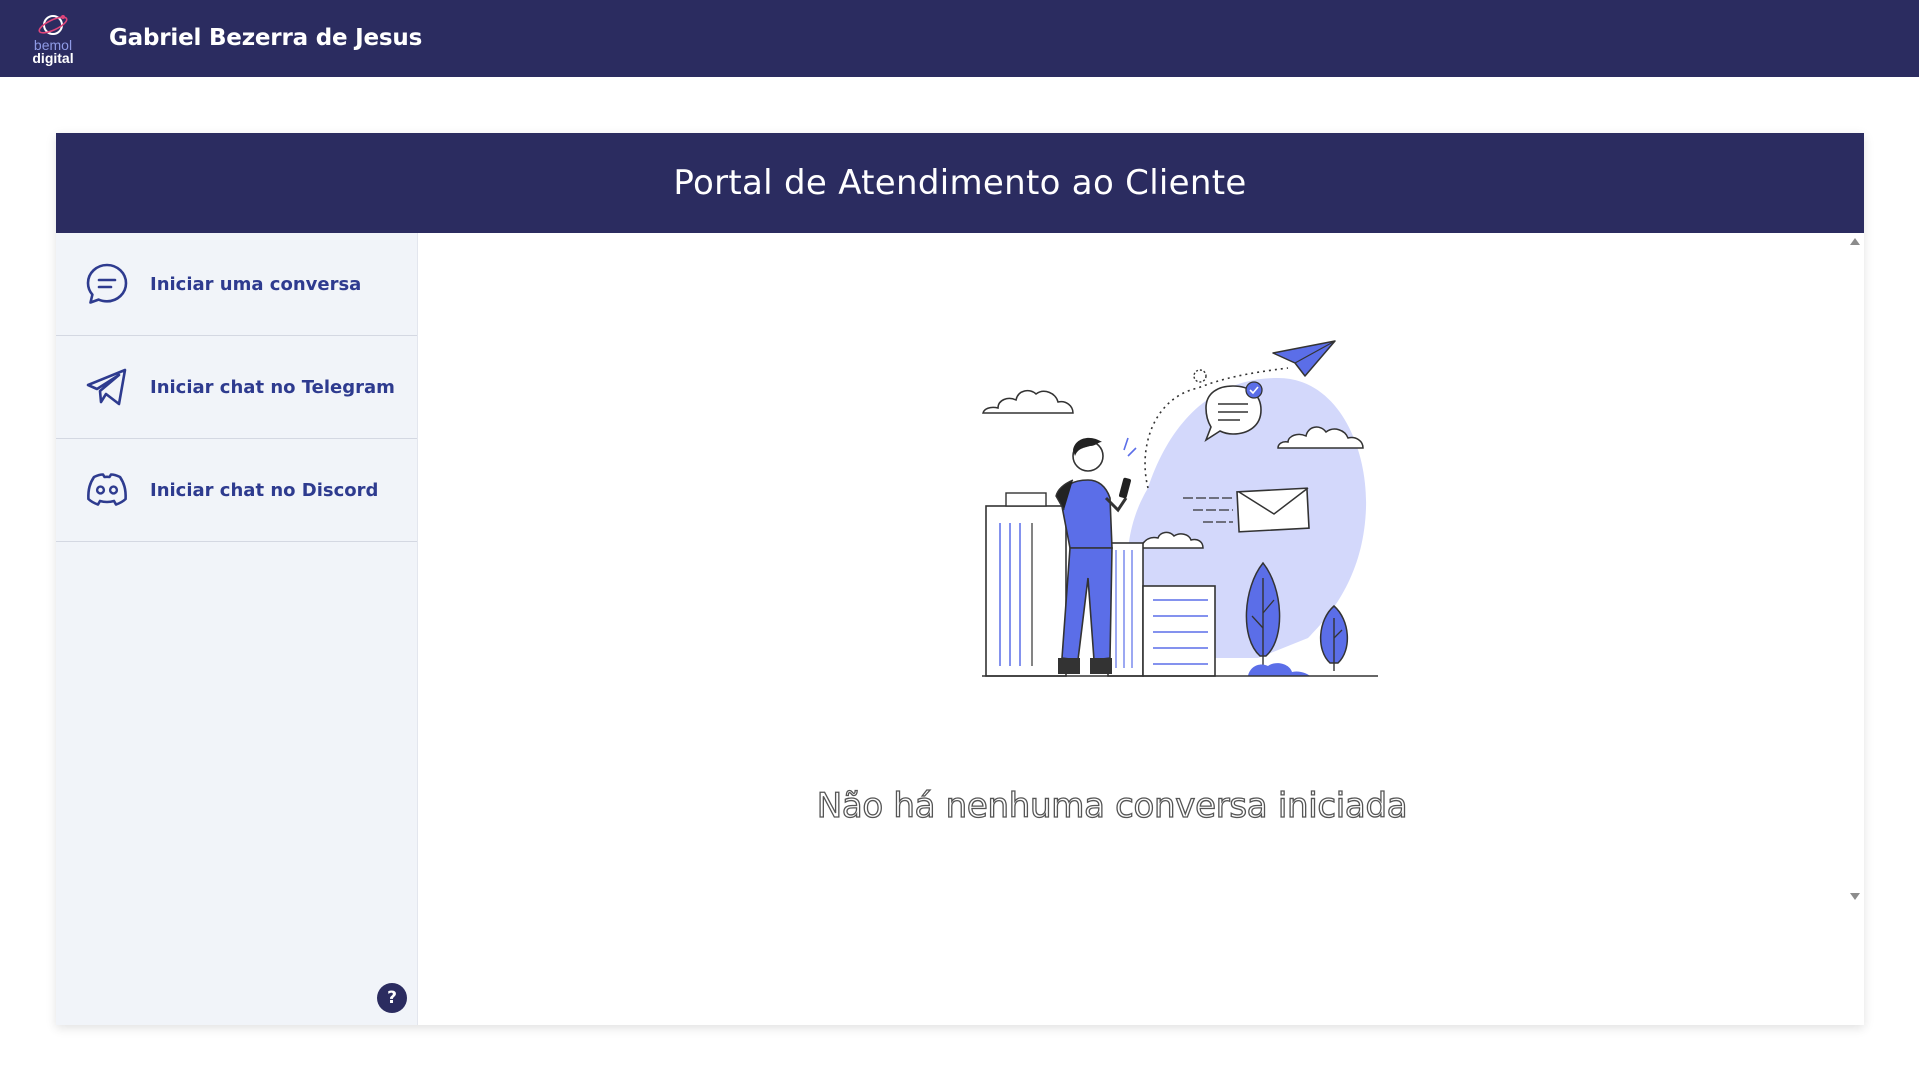 The image size is (1919, 1079). I want to click on sidebar-item-label: Iniciar chat no Telegram, so click(272, 387).